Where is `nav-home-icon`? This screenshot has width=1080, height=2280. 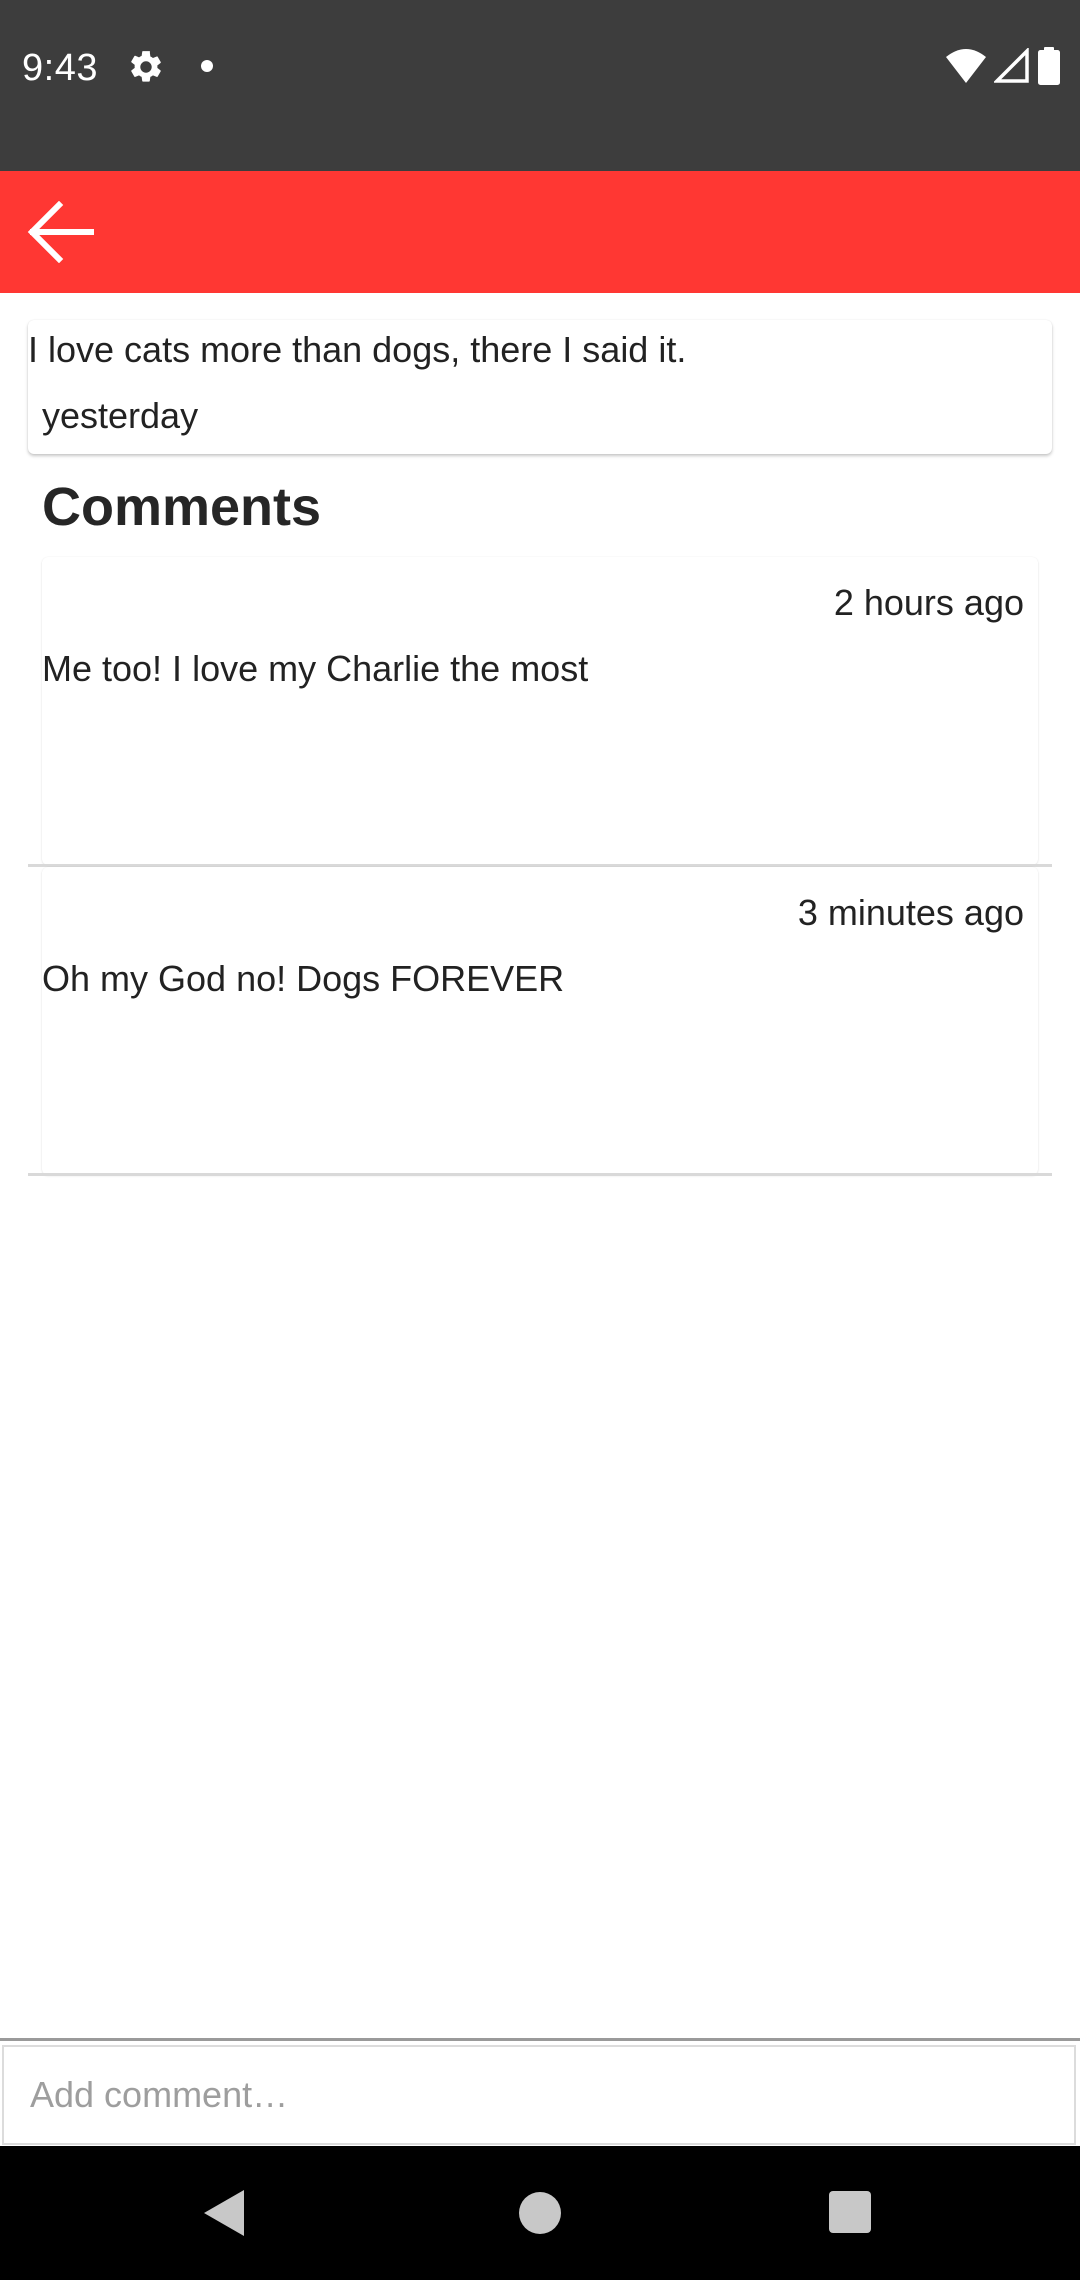 nav-home-icon is located at coordinates (540, 2213).